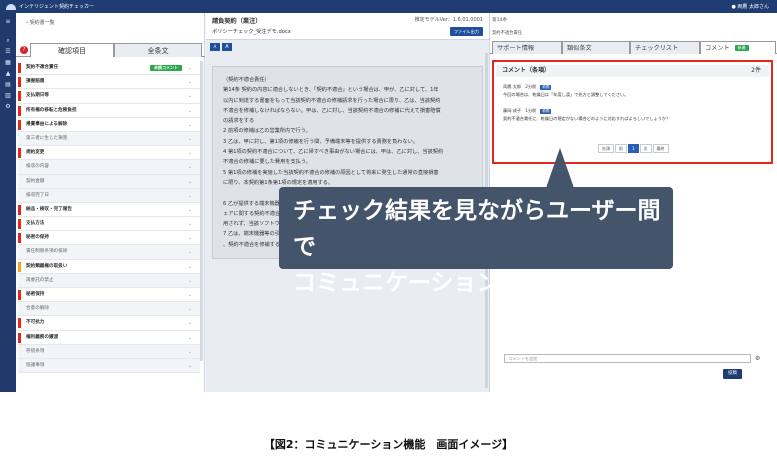 The height and width of the screenshot is (474, 777). Describe the element at coordinates (47, 252) in the screenshot. I see `check-item-label: 責任制限条項の排除` at that location.